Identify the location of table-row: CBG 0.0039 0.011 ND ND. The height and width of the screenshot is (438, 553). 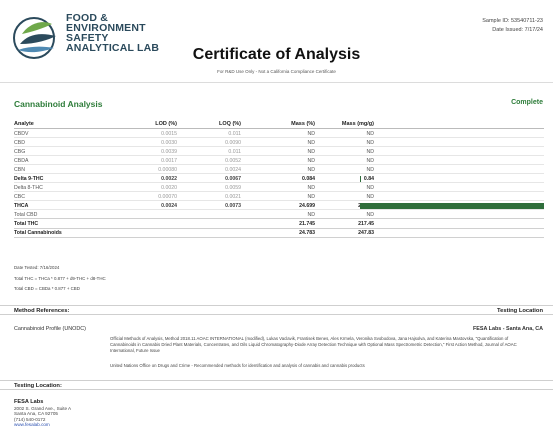
(279, 152).